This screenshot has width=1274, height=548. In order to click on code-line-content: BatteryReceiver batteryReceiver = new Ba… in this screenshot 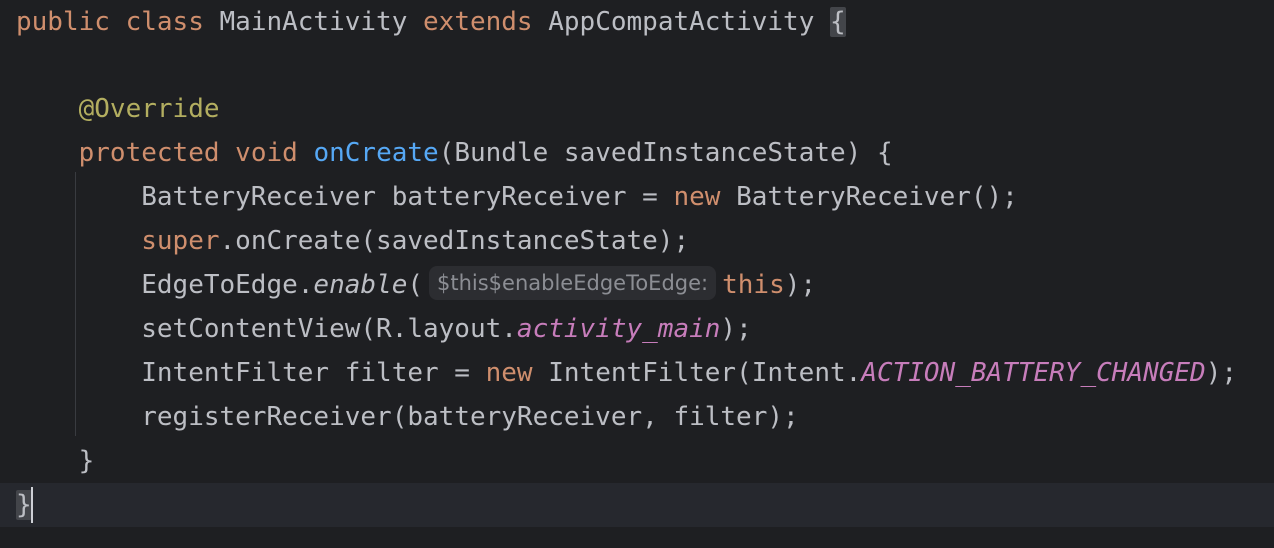, I will do `click(517, 197)`.